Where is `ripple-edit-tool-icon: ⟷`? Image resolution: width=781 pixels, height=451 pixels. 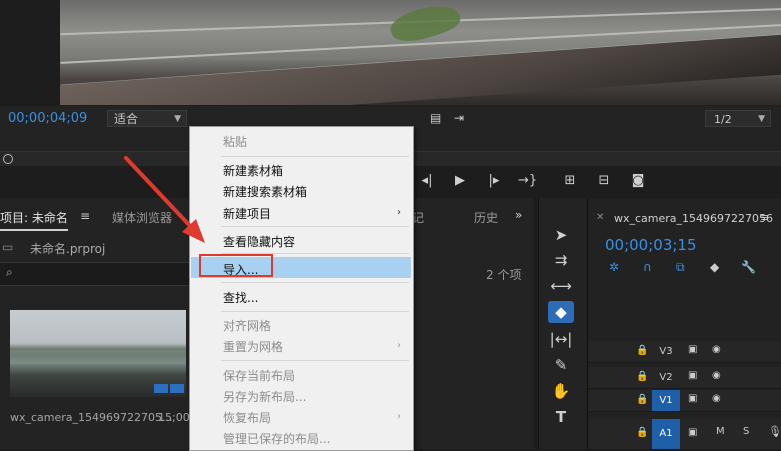 ripple-edit-tool-icon: ⟷ is located at coordinates (561, 286).